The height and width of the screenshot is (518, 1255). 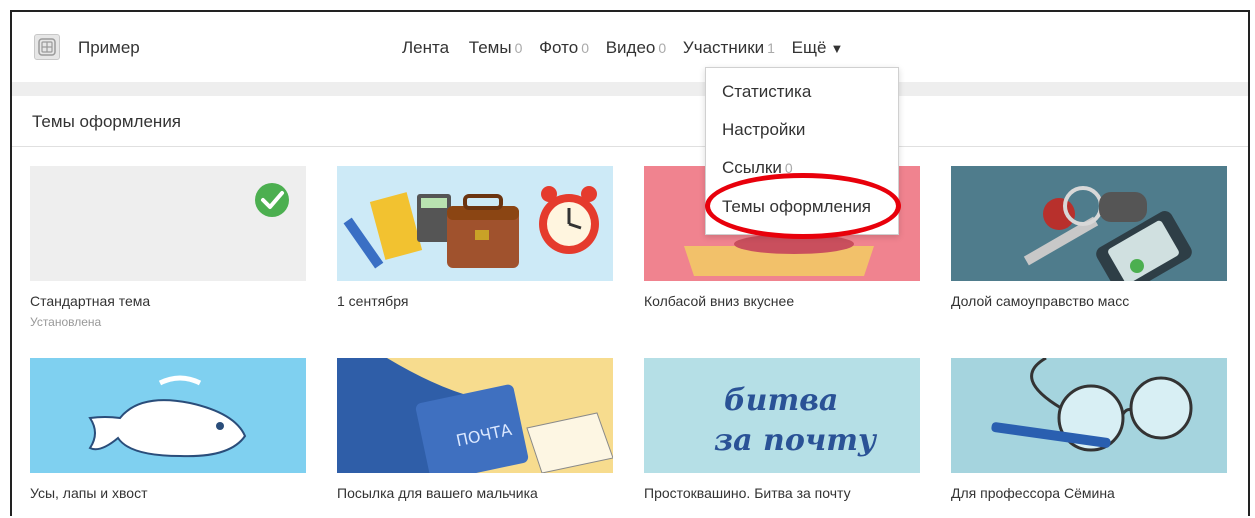 What do you see at coordinates (47, 47) in the screenshot?
I see `group-avatar-icon` at bounding box center [47, 47].